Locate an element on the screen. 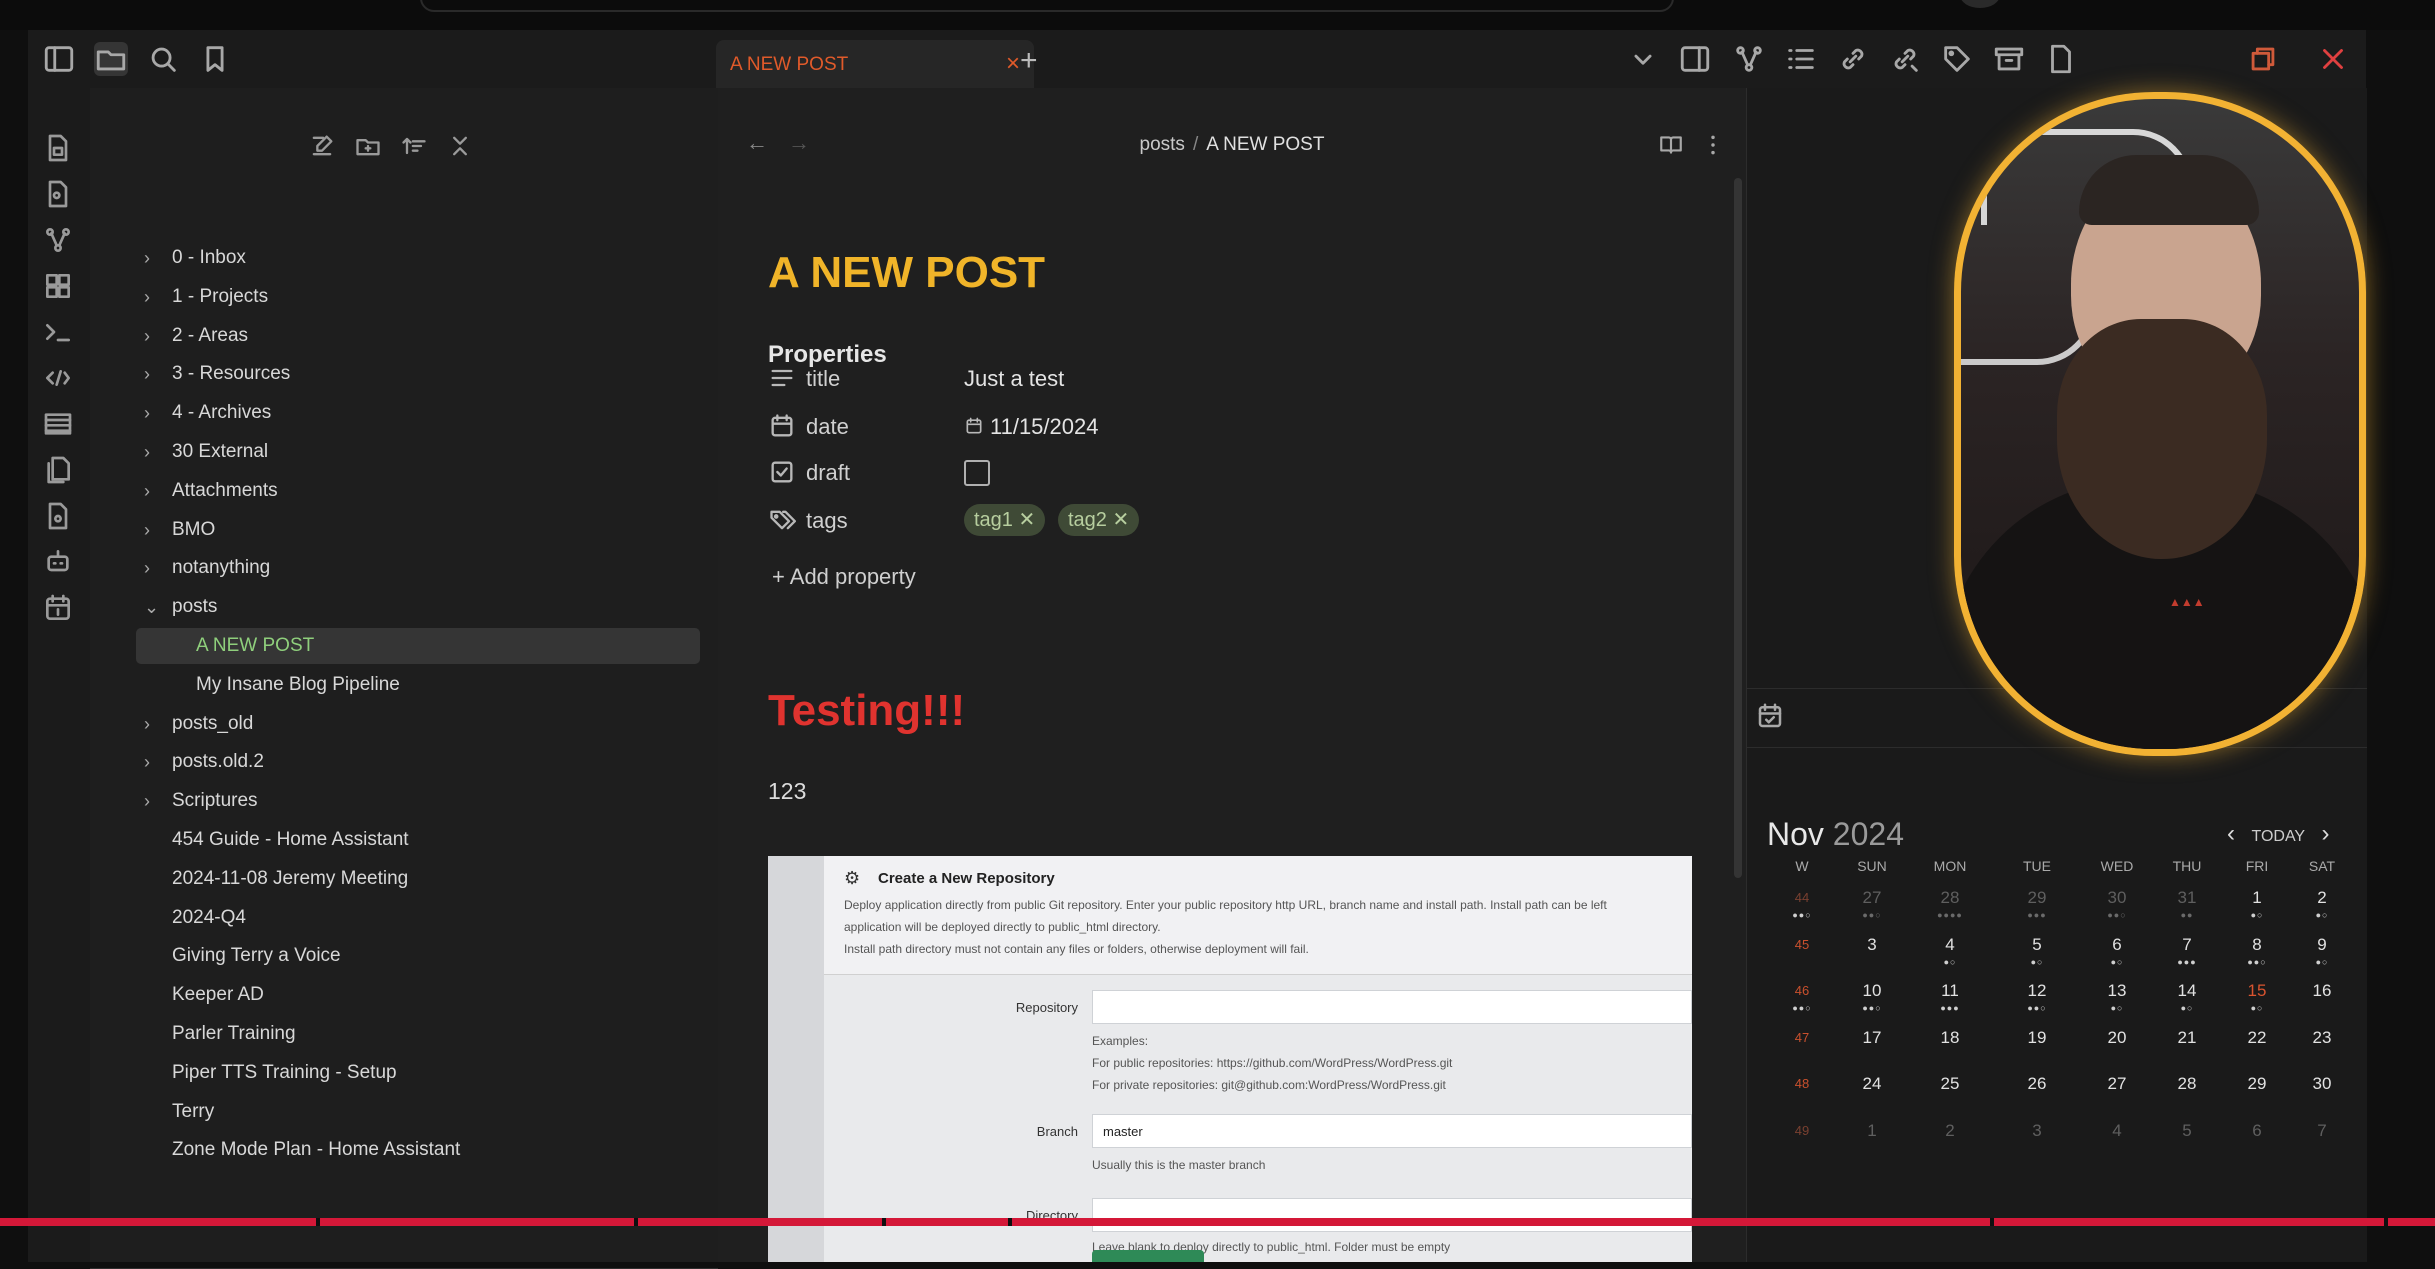  calendar-day: 9 is located at coordinates (2322, 945).